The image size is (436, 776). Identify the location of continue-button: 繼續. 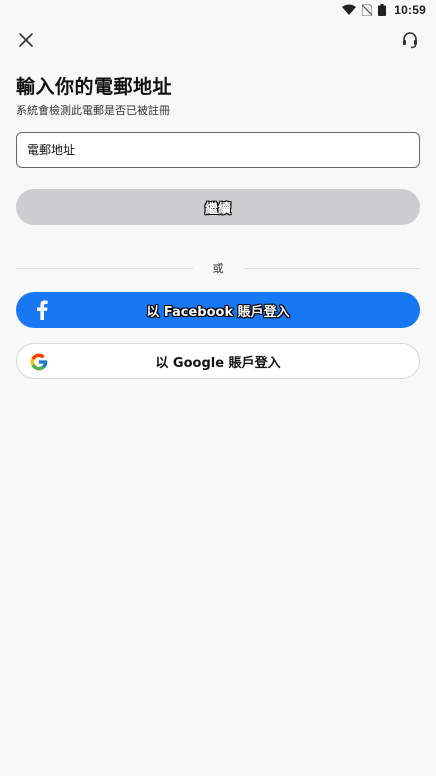
(218, 207).